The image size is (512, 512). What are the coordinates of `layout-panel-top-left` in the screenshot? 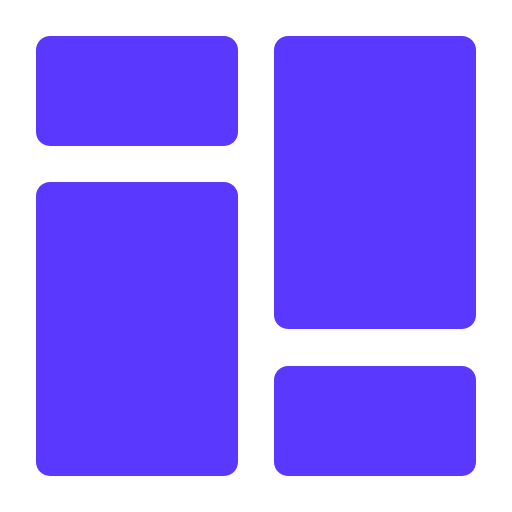 It's located at (137, 91).